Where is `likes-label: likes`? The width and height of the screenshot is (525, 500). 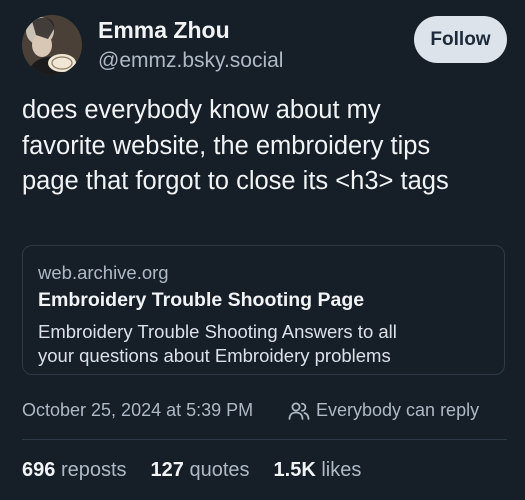
likes-label: likes is located at coordinates (341, 470).